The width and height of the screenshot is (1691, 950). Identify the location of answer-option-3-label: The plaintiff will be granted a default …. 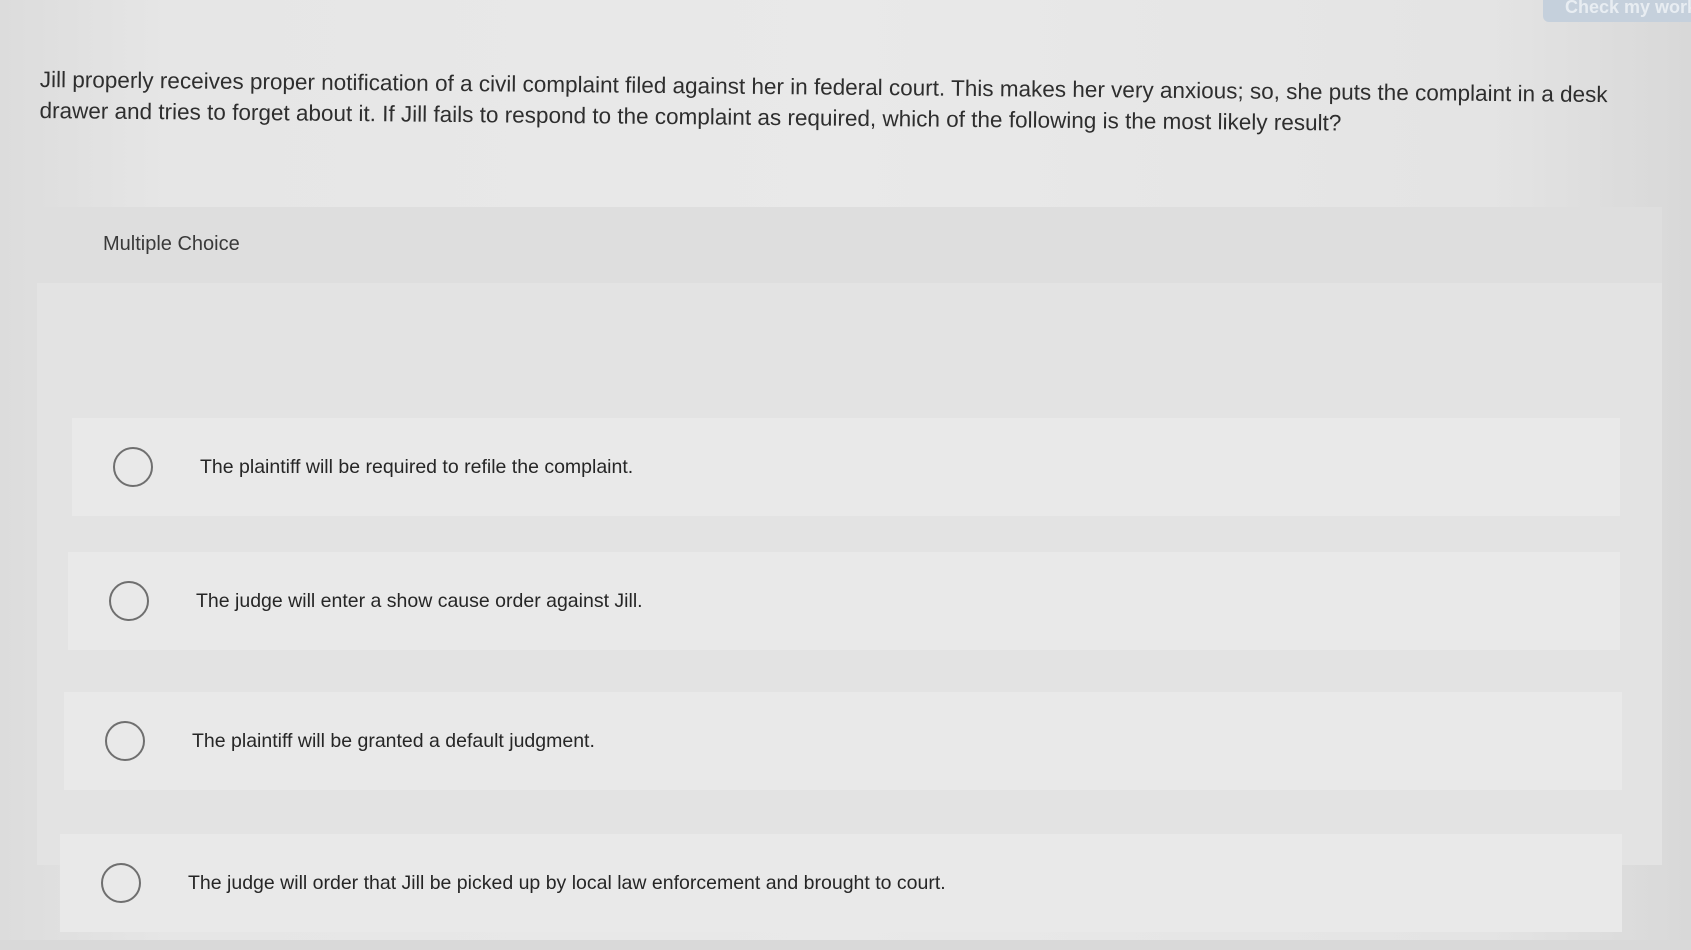
(393, 740).